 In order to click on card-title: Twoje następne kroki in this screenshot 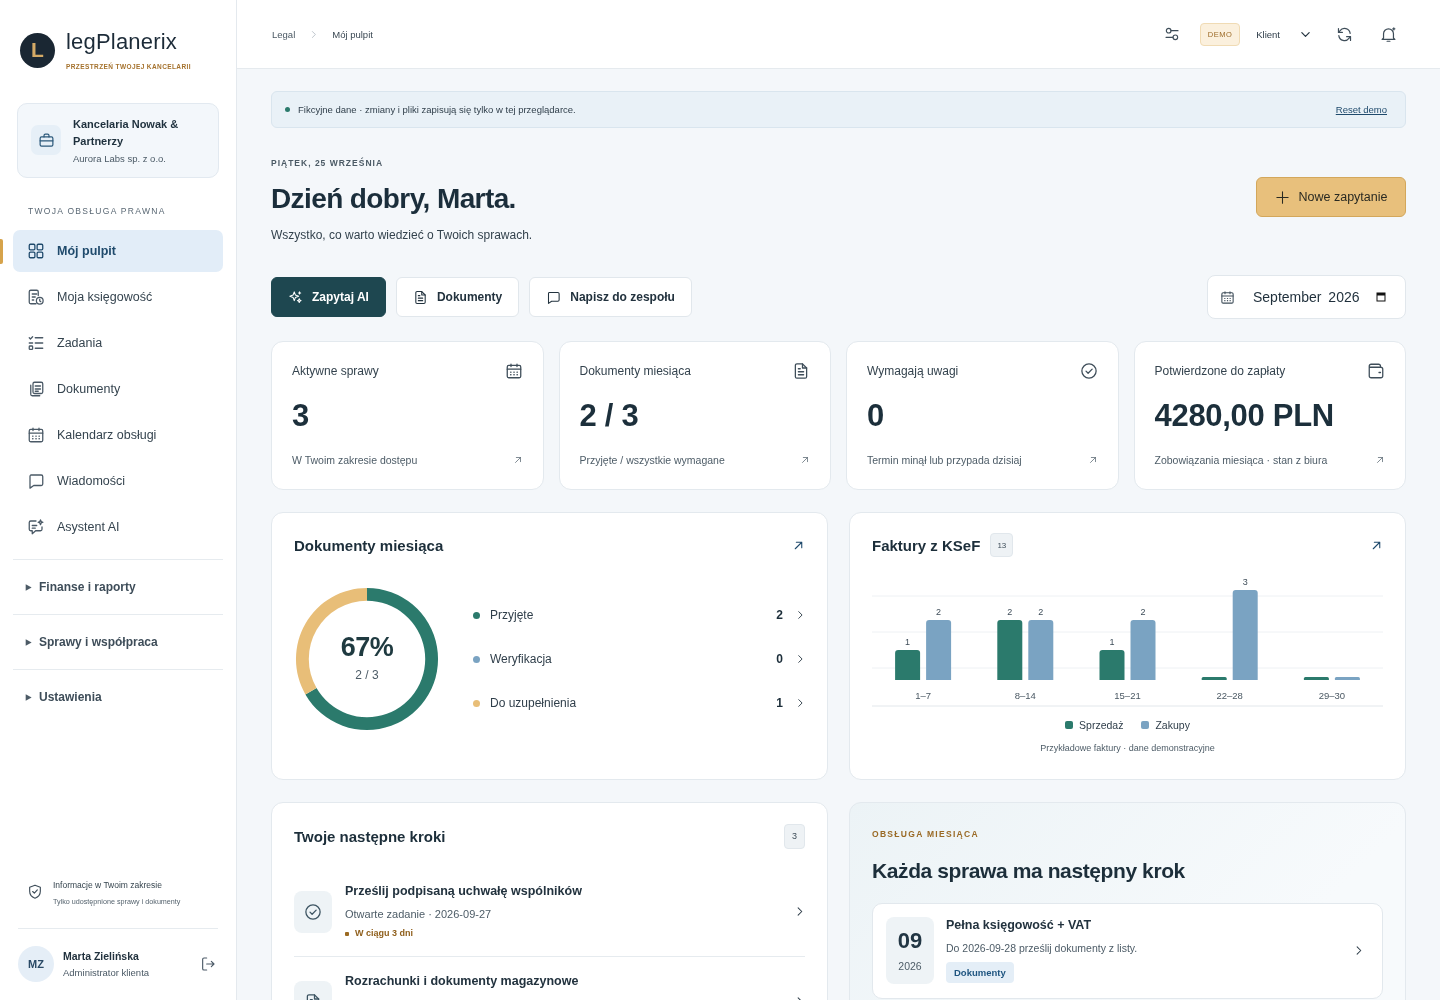, I will do `click(370, 836)`.